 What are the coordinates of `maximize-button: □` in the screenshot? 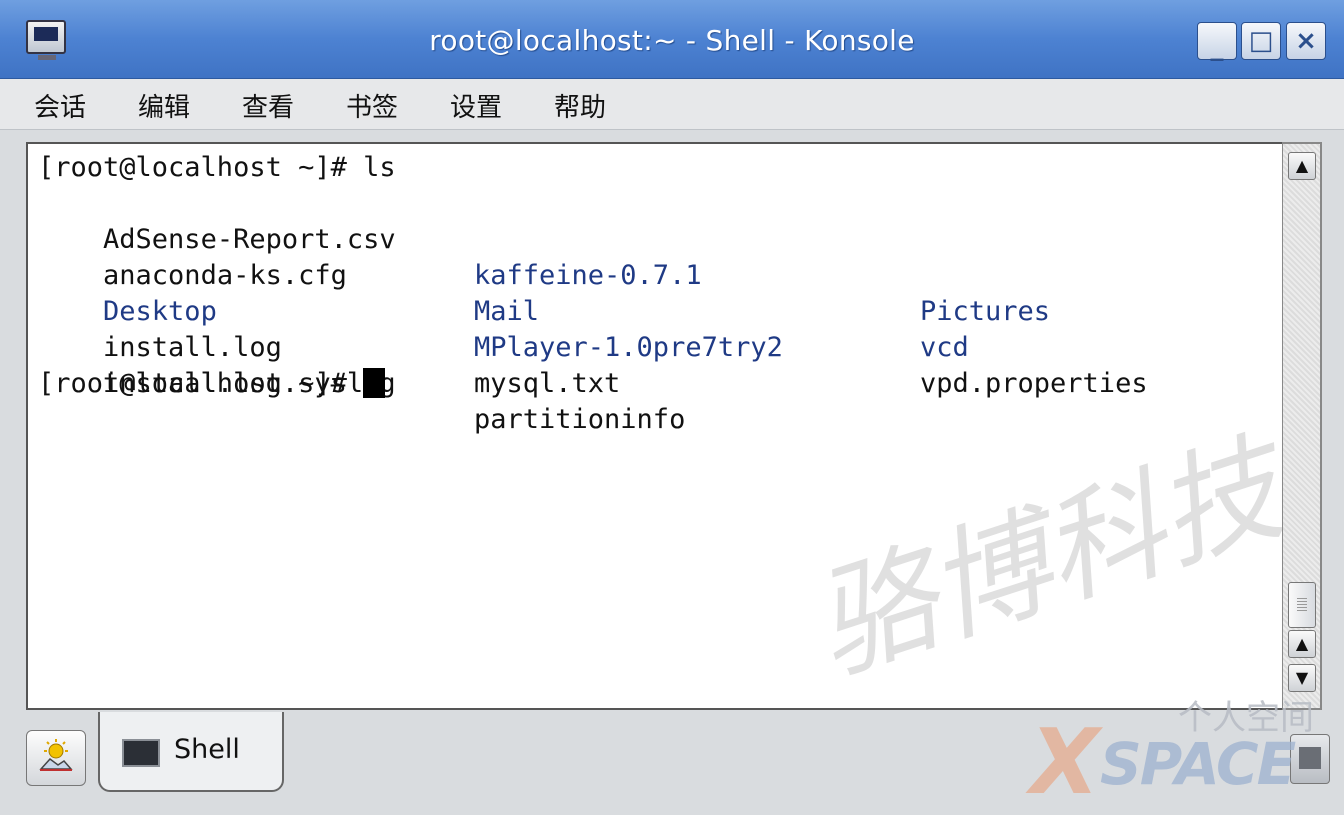 It's located at (1261, 41).